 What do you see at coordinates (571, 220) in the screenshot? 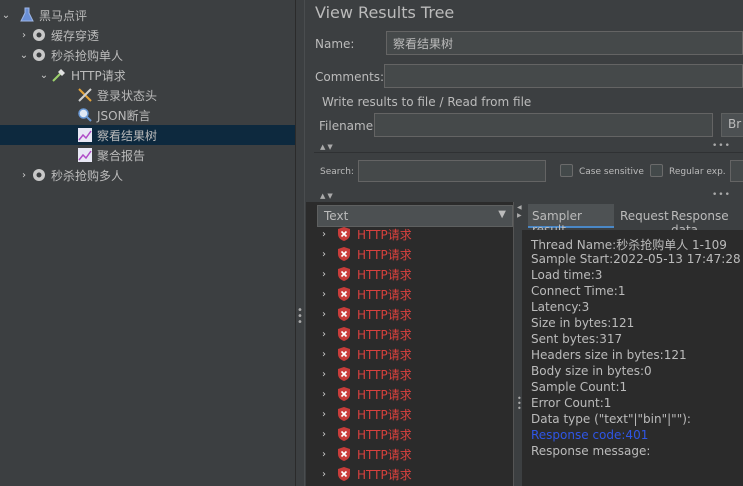
I see `tab-sampler-result: Sampler result` at bounding box center [571, 220].